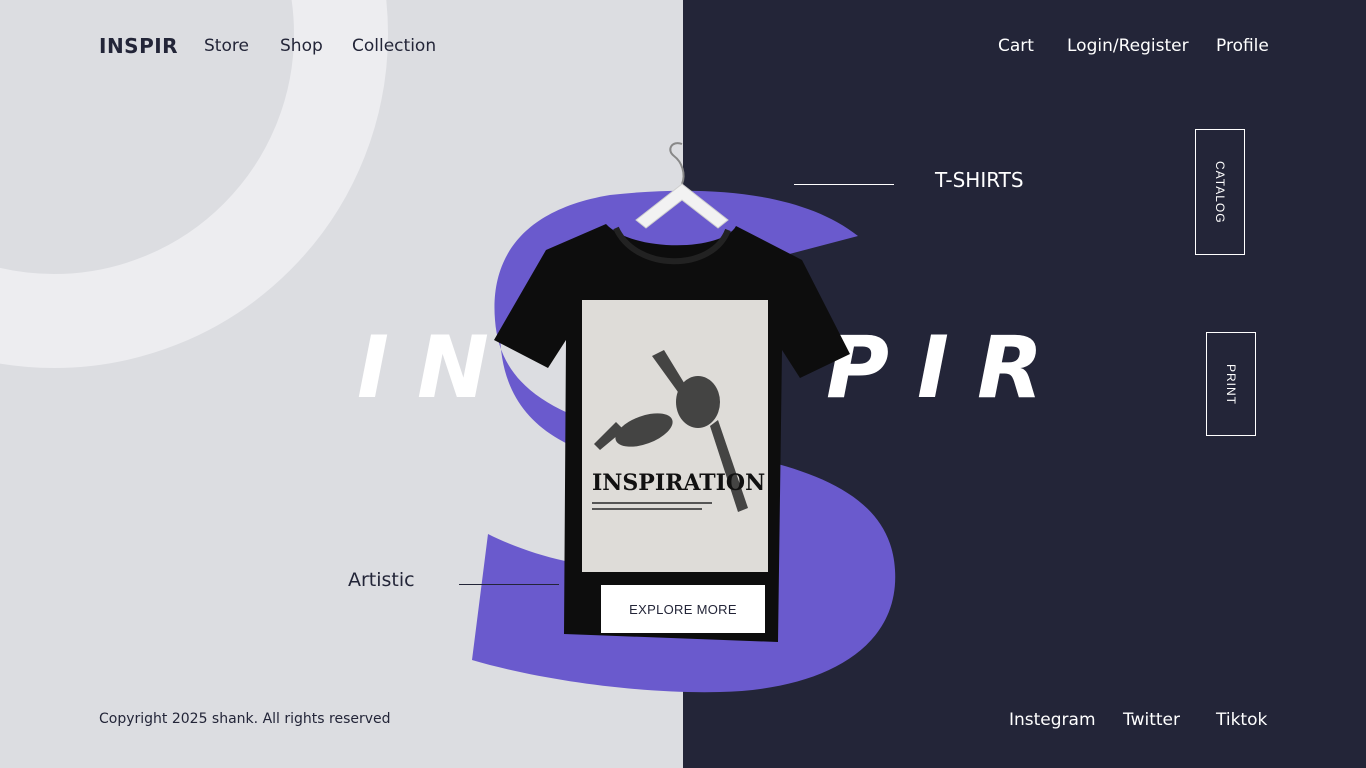 The image size is (1366, 768). I want to click on nav-profile: Profile, so click(1242, 46).